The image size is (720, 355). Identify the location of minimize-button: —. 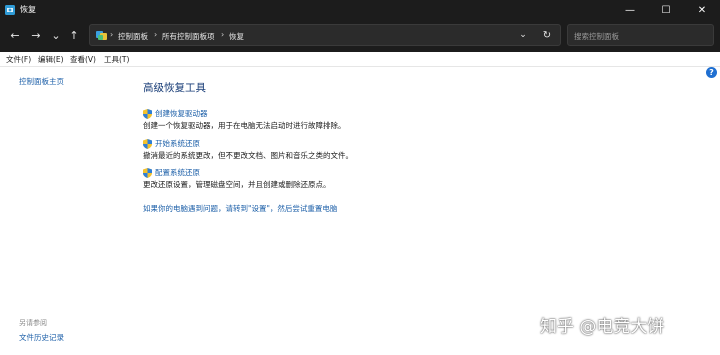
(630, 10).